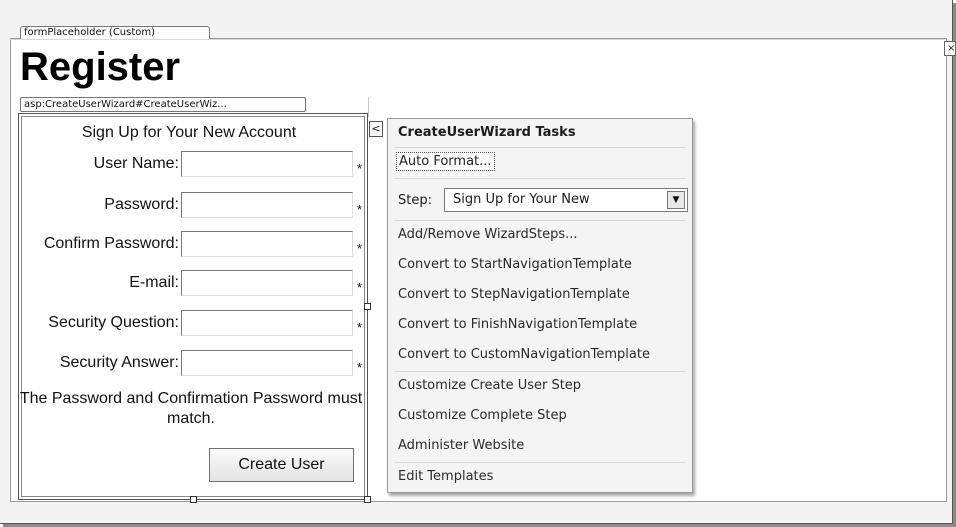 This screenshot has width=956, height=527. Describe the element at coordinates (521, 199) in the screenshot. I see `step-select-value: Sign Up for Your New` at that location.